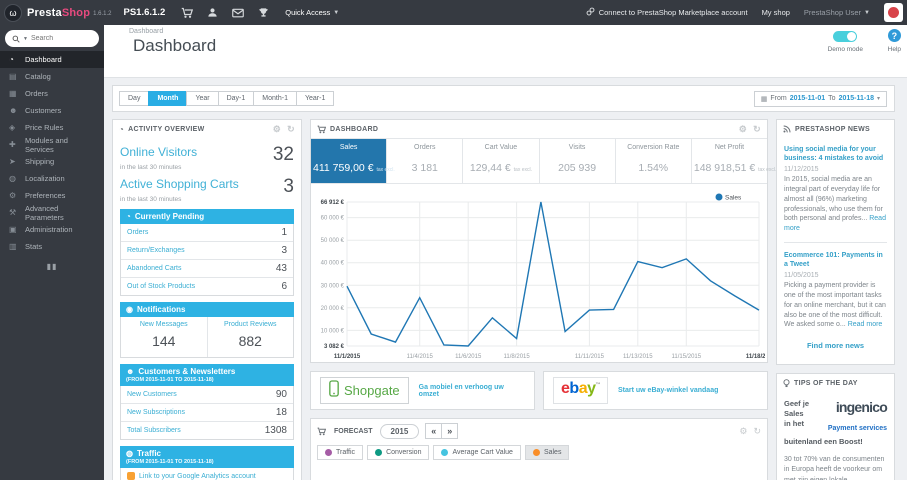 This screenshot has width=907, height=480. Describe the element at coordinates (856, 98) in the screenshot. I see `date-to-value: 2015-11-18` at that location.